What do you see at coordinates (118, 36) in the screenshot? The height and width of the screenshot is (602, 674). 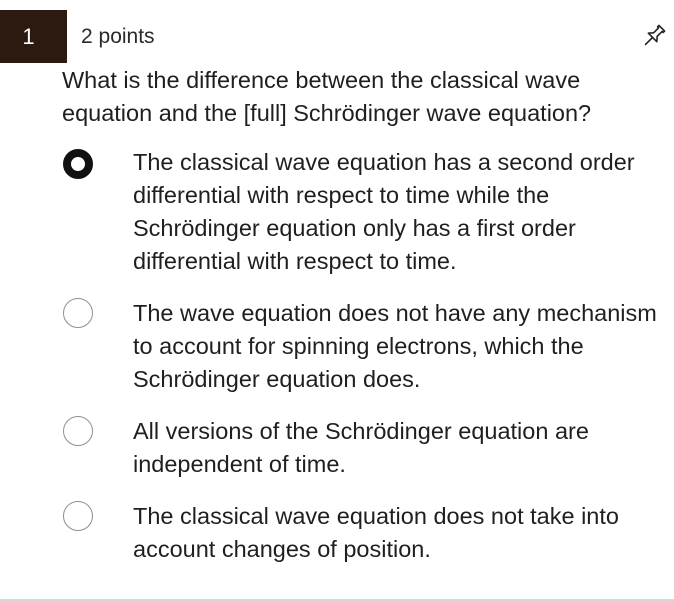 I see `question-points: 2 points` at bounding box center [118, 36].